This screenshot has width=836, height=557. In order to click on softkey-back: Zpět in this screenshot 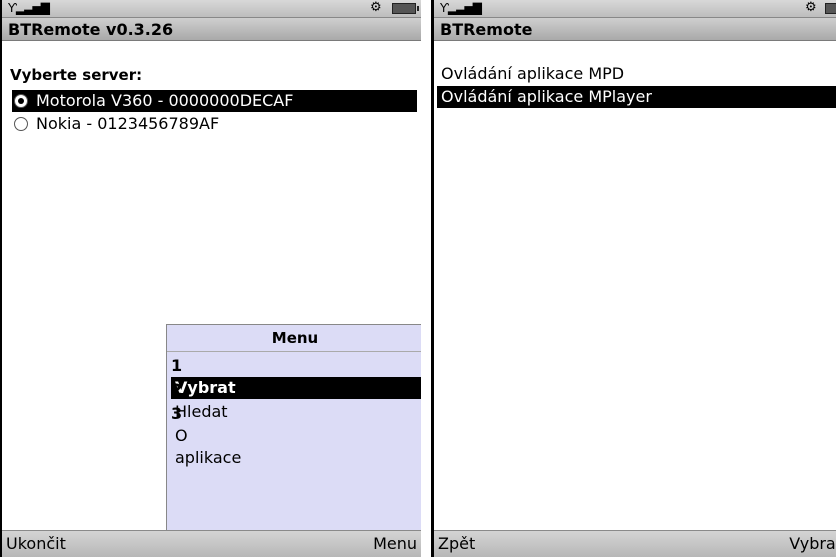, I will do `click(456, 544)`.